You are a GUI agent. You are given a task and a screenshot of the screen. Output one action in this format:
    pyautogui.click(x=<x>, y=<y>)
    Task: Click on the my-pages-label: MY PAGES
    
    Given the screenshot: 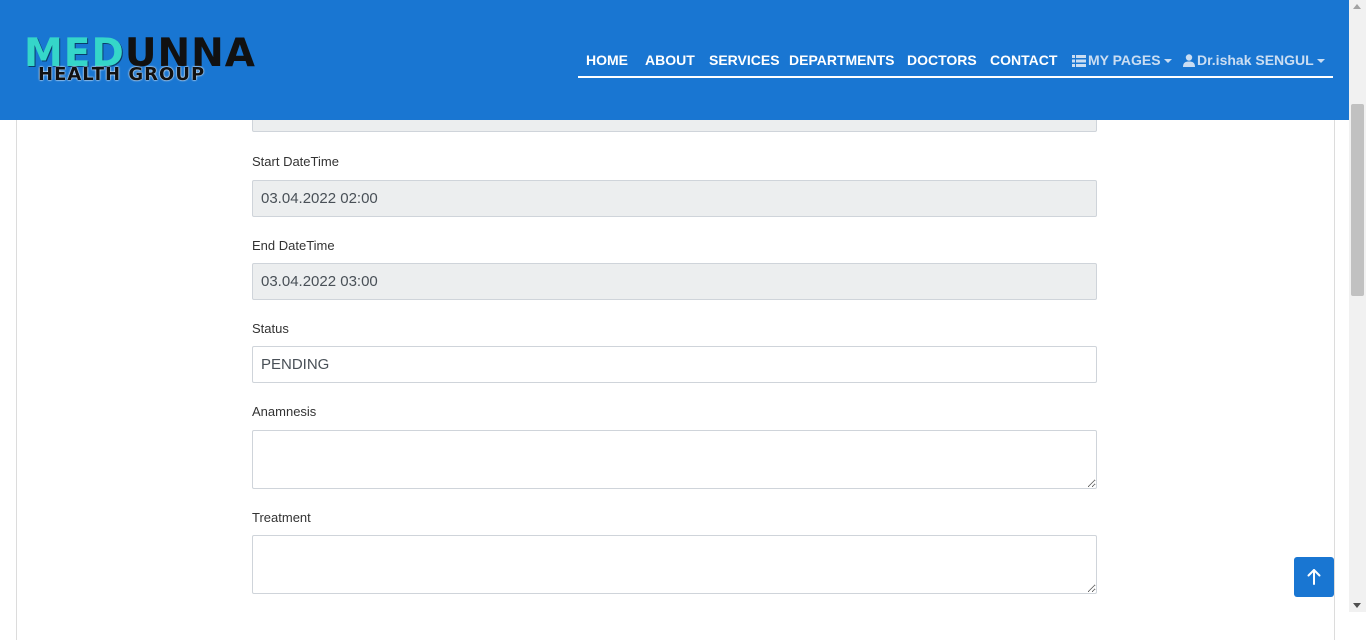 What is the action you would take?
    pyautogui.click(x=1124, y=60)
    